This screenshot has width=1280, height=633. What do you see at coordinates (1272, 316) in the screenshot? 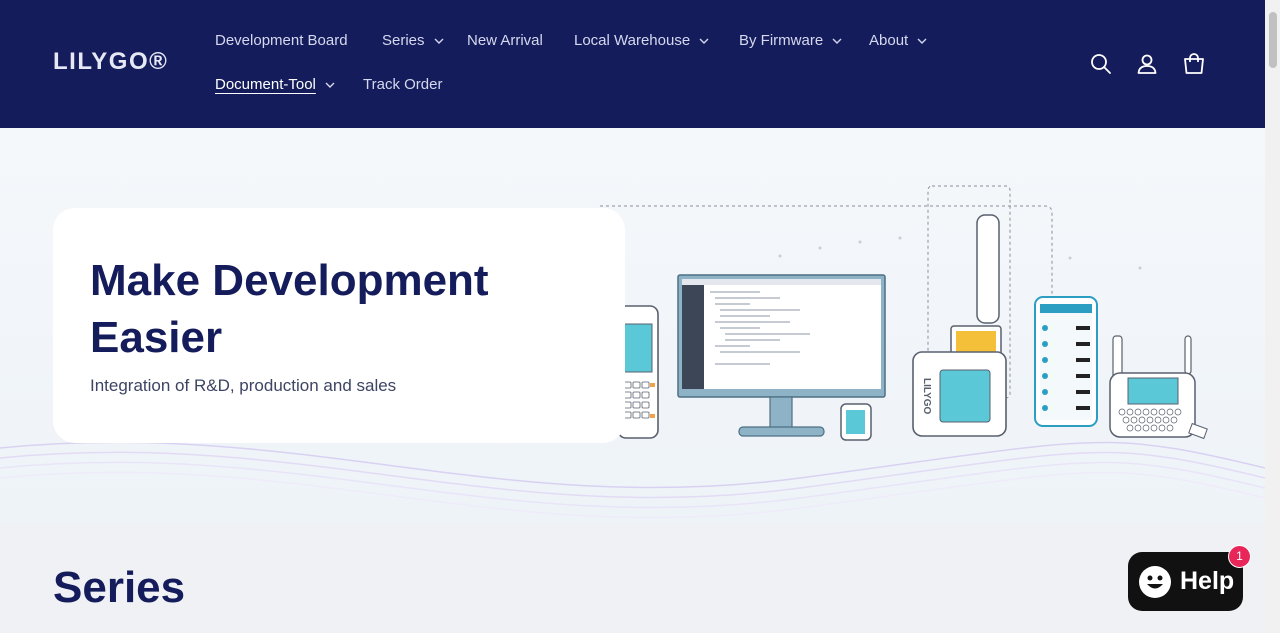
I see `page-scrollbar` at bounding box center [1272, 316].